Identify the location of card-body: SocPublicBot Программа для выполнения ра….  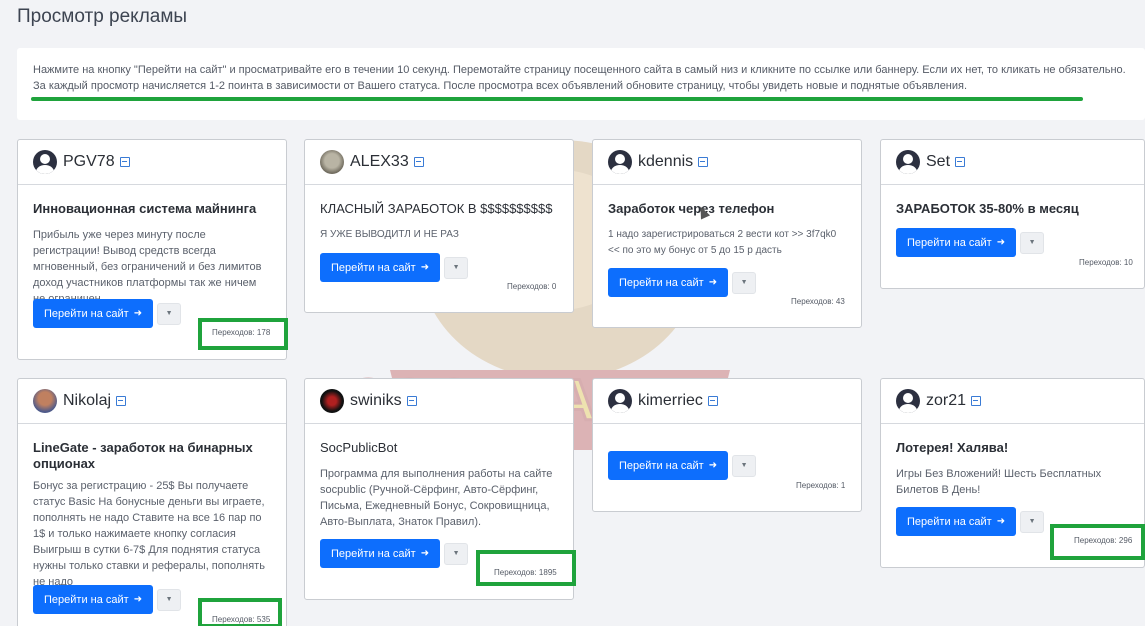
(439, 477).